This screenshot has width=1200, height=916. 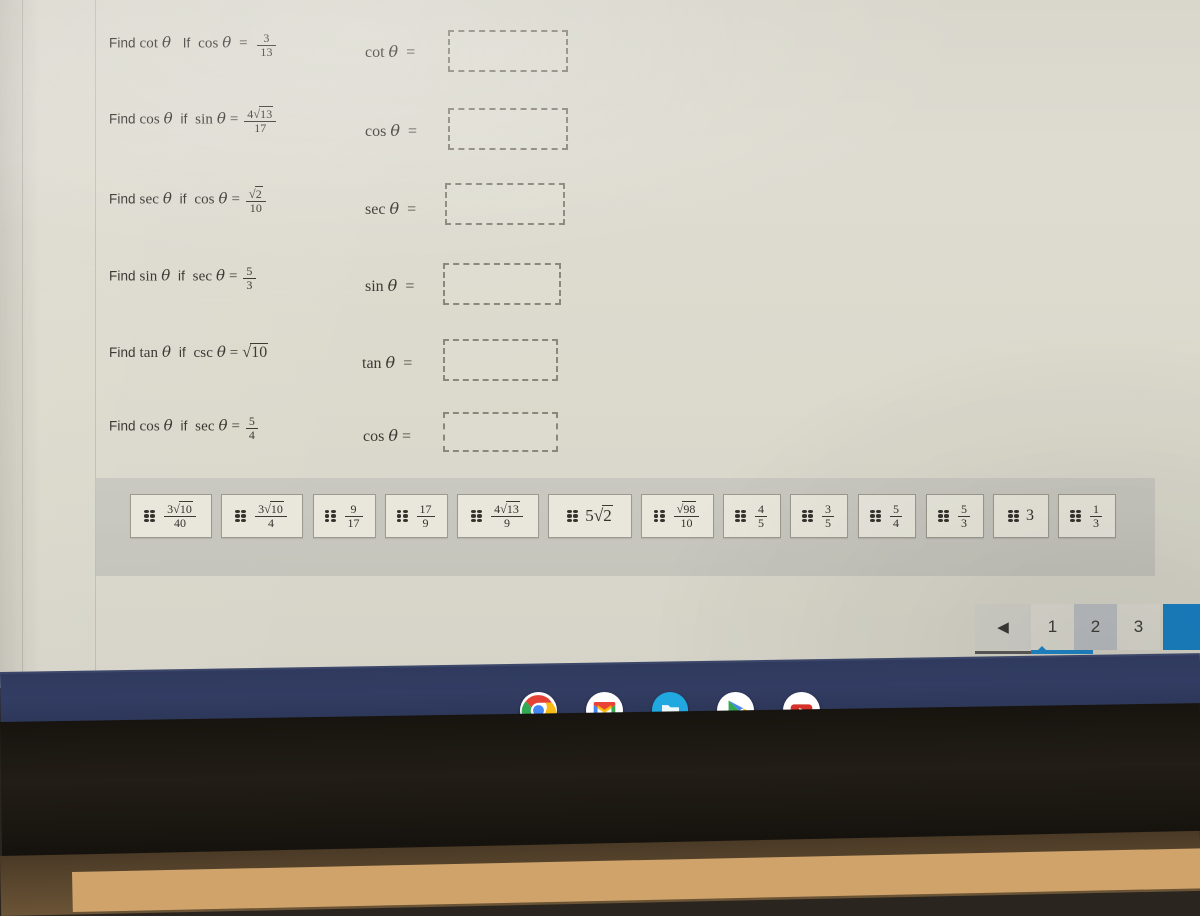 I want to click on problem-row: Find sin θ if sec θ = 53 sin θ =, so click(x=622, y=294).